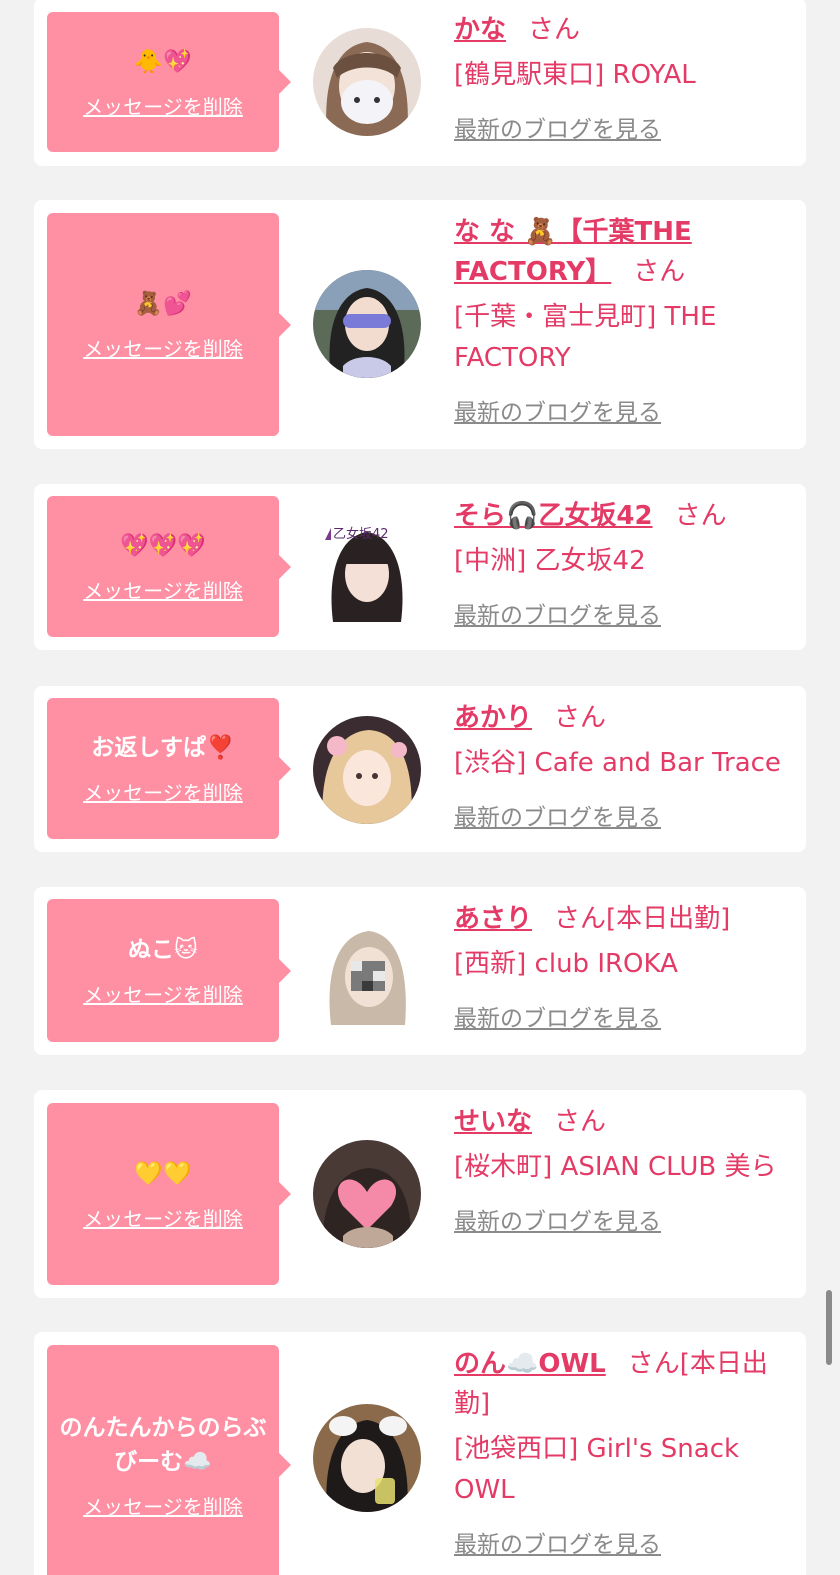  I want to click on message-bubble: 💖💖💖 メッセージを削除, so click(169, 566).